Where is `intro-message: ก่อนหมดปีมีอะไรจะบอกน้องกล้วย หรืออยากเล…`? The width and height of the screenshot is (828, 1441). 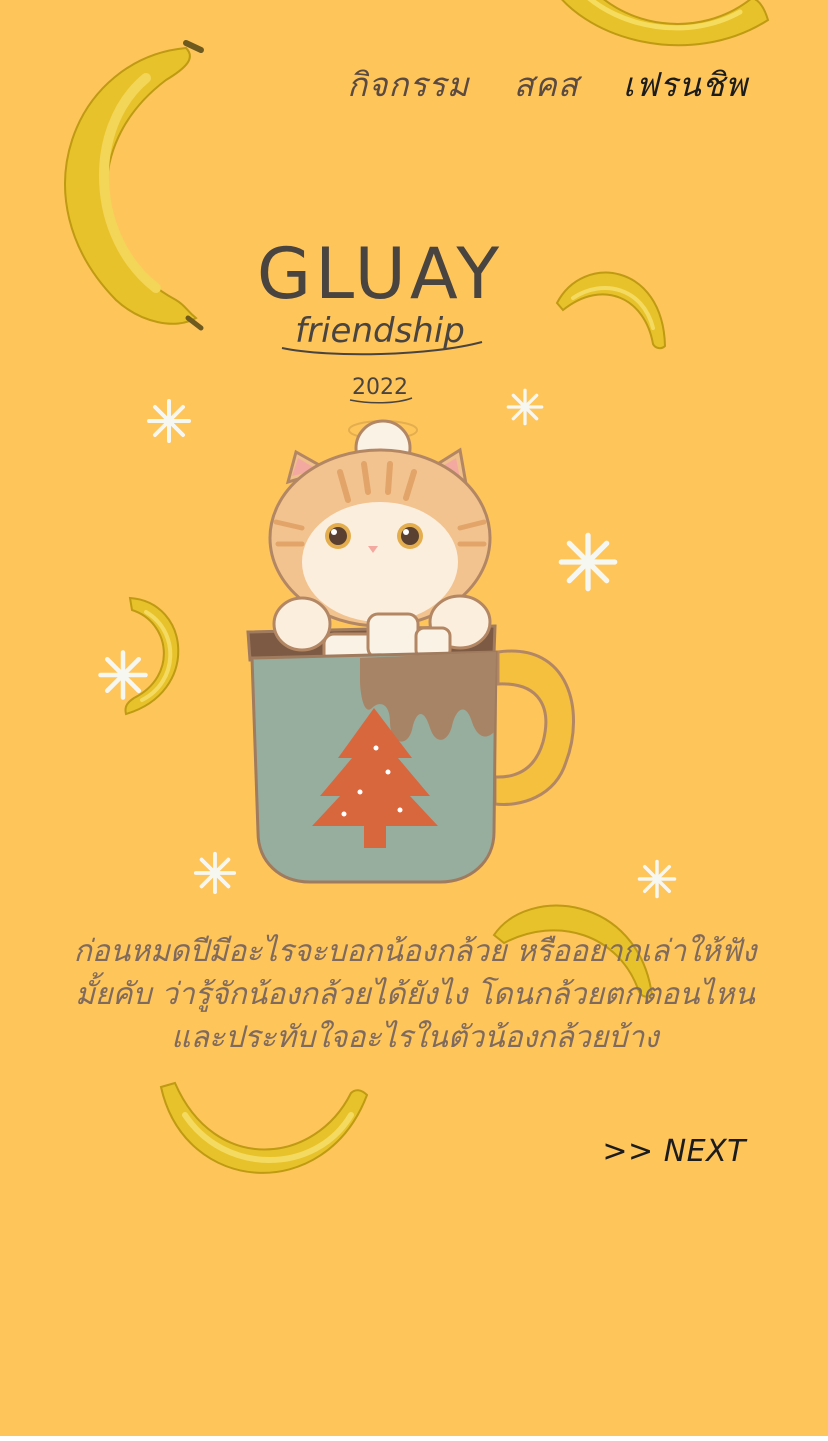
intro-message: ก่อนหมดปีมีอะไรจะบอกน้องกล้วย หรืออยากเล… is located at coordinates (415, 994).